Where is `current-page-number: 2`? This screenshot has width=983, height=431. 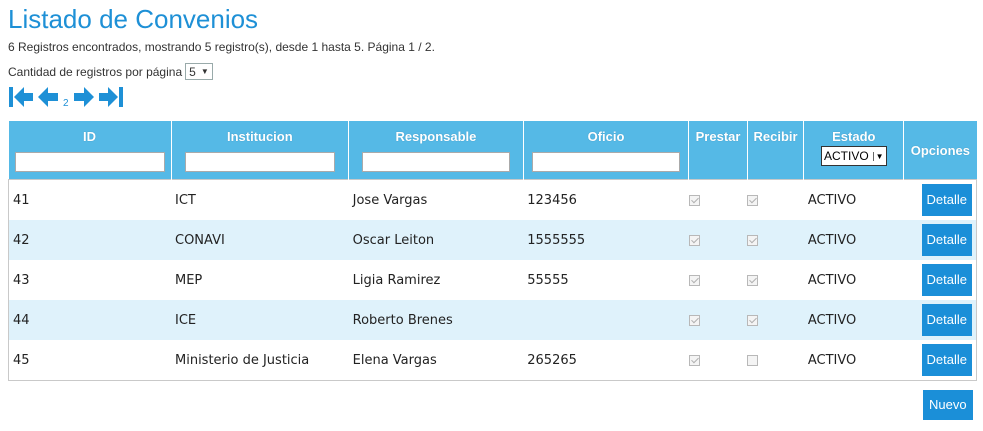
current-page-number: 2 is located at coordinates (66, 104).